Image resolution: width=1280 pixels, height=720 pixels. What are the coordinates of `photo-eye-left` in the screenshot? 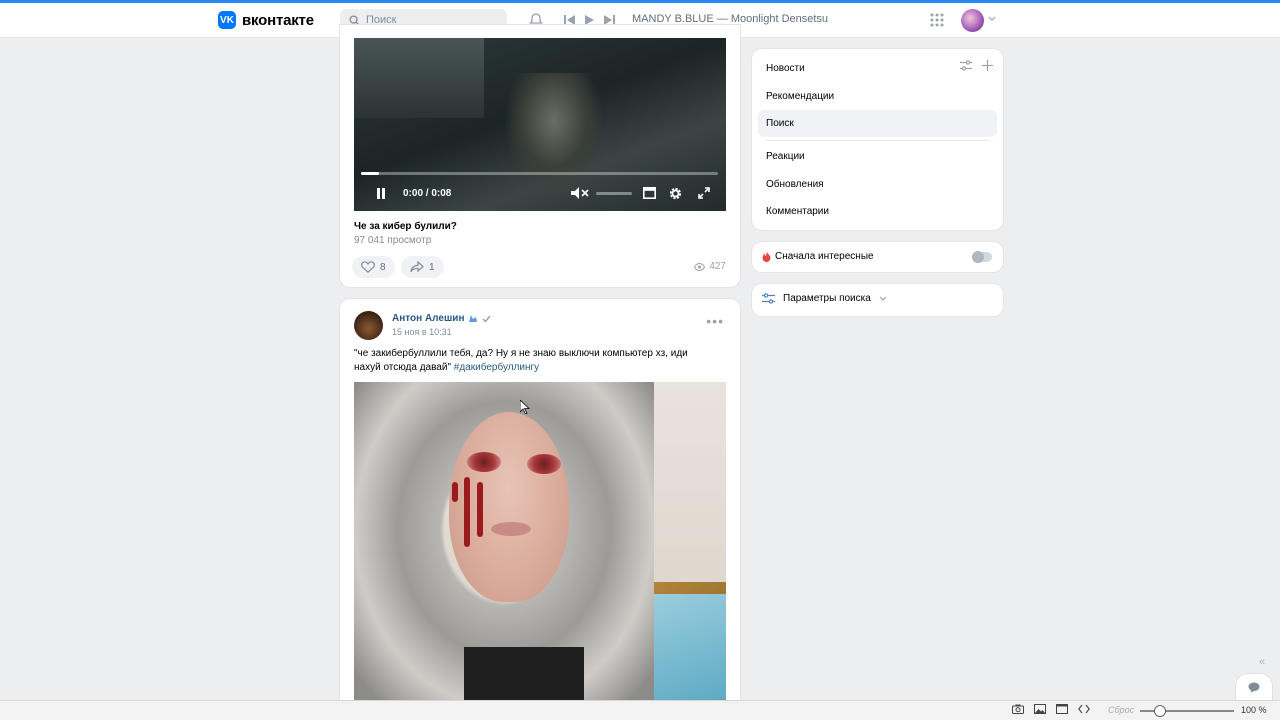 It's located at (484, 462).